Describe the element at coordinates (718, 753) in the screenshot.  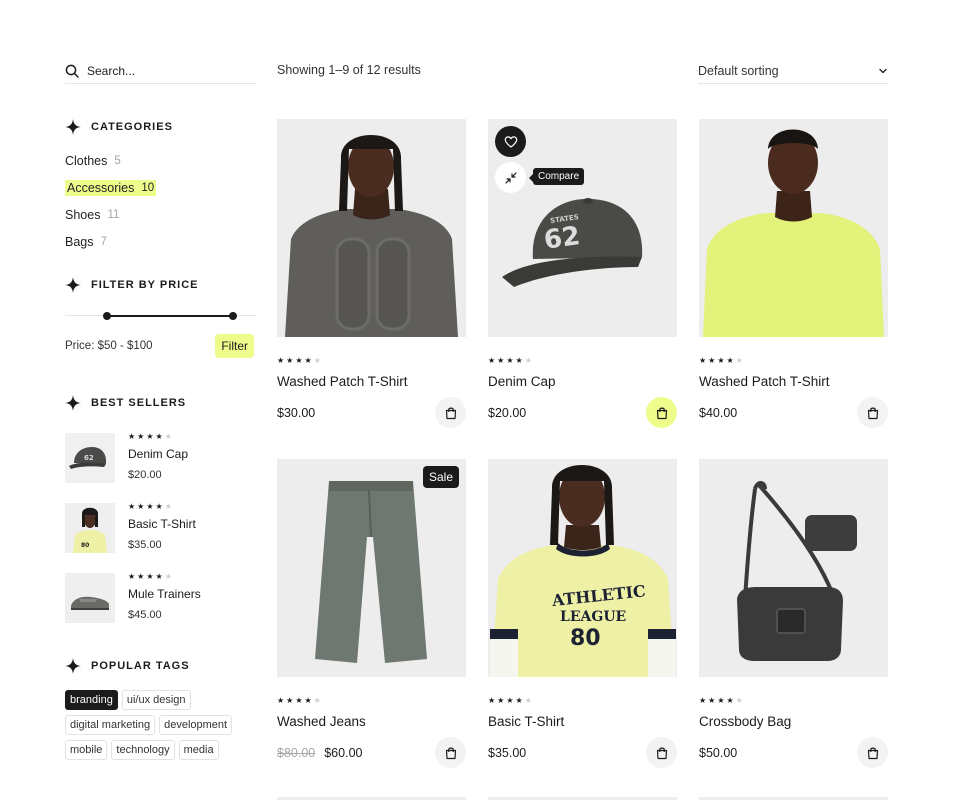
I see `product-price: $50.00` at that location.